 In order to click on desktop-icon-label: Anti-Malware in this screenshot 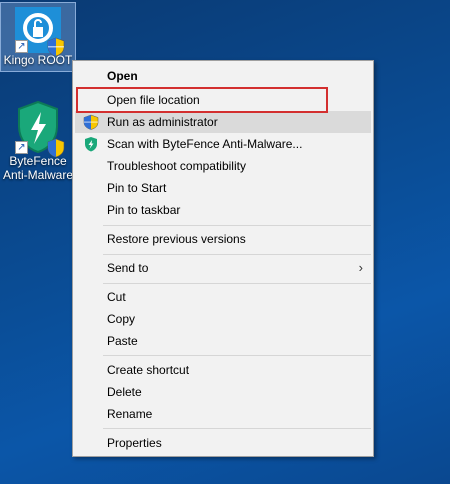, I will do `click(38, 175)`.